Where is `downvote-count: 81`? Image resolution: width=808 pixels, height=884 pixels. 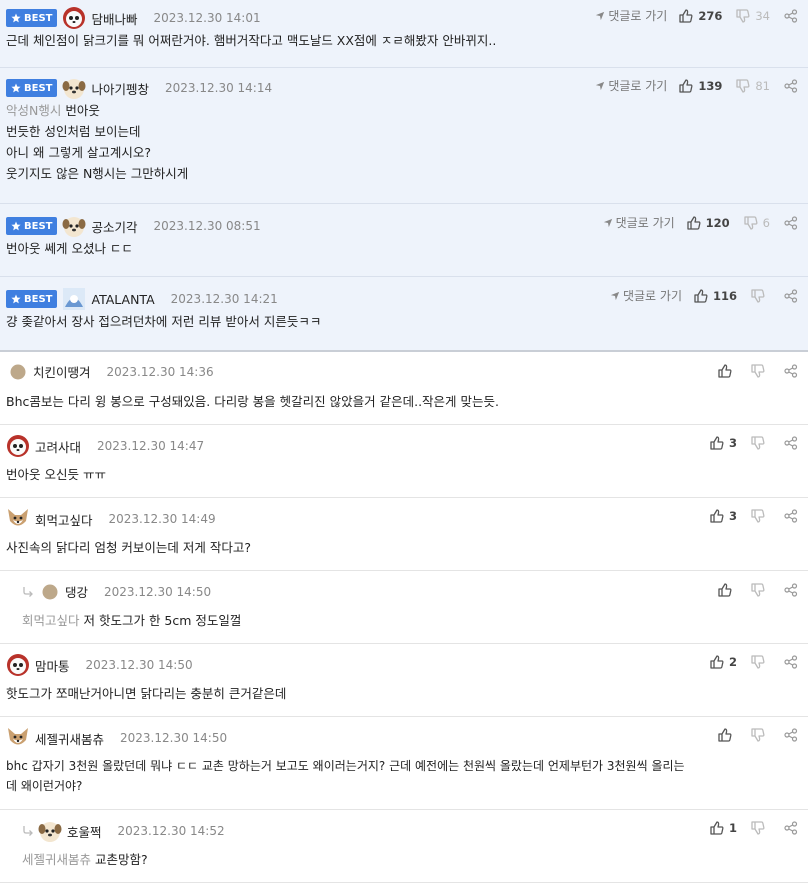
downvote-count: 81 is located at coordinates (762, 85).